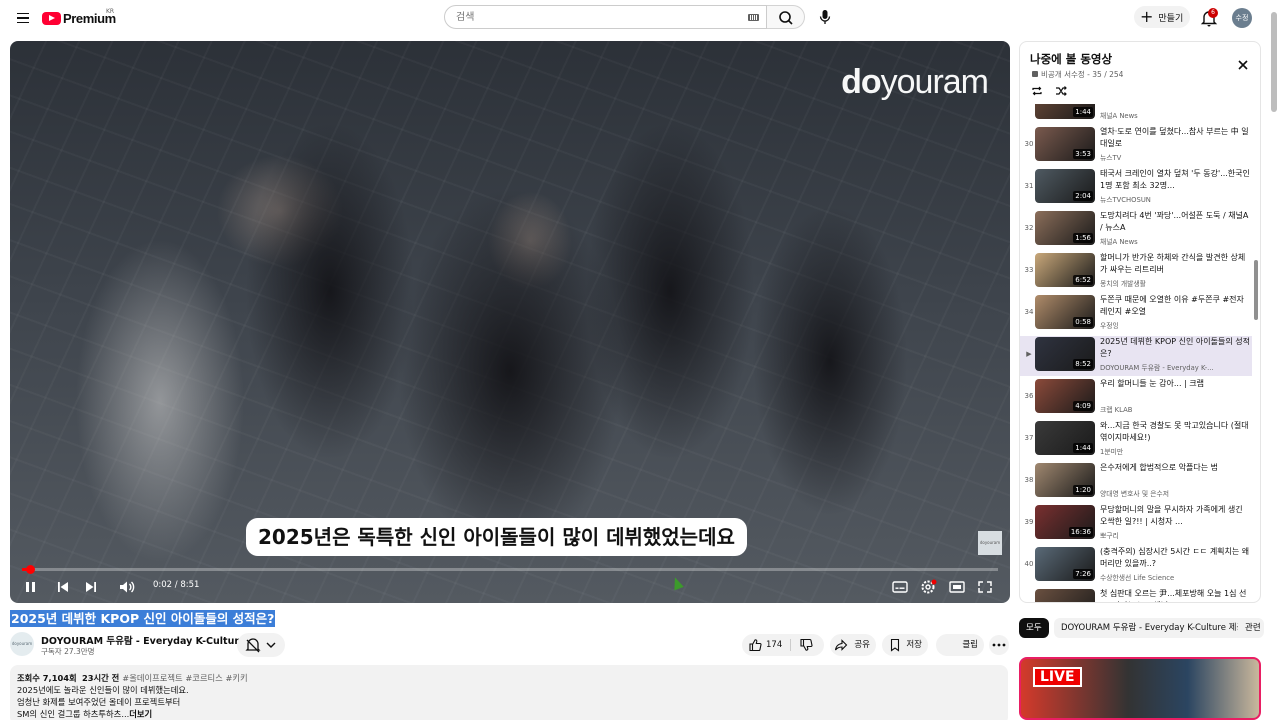 Image resolution: width=1280 pixels, height=720 pixels. I want to click on playlist-item-title: 와...지금 한국 경찰도 못 막고있습니다 (절대 엮이지마세요!), so click(1175, 432).